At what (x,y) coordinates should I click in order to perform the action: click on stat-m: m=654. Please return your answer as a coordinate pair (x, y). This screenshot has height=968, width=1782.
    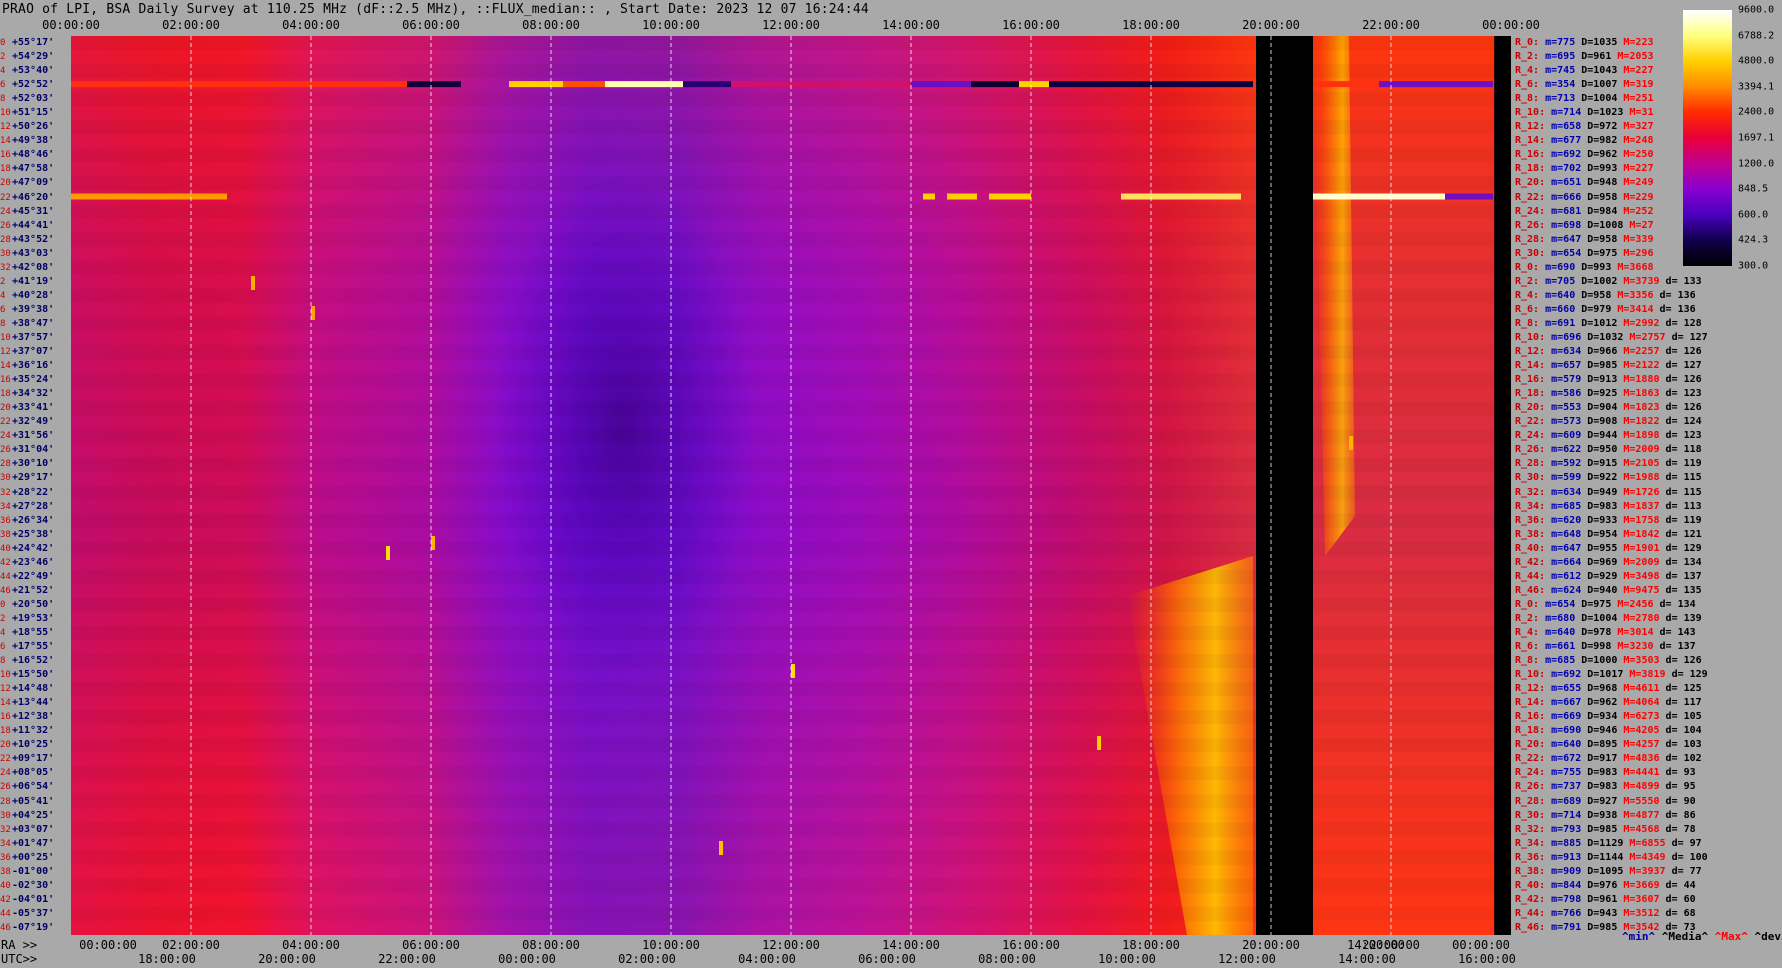
    Looking at the image, I should click on (1569, 253).